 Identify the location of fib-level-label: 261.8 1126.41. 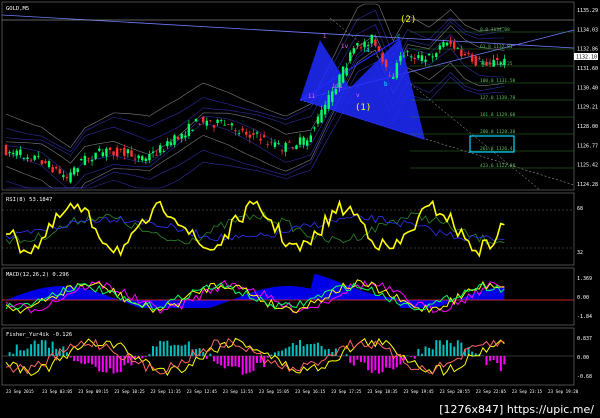
(498, 149).